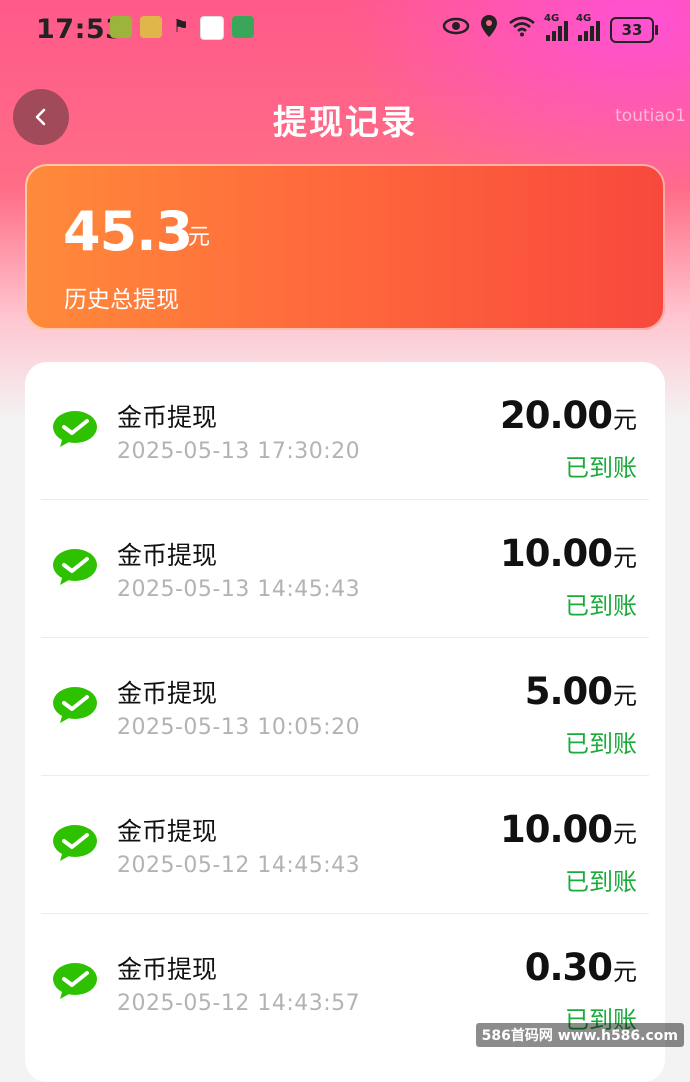 Image resolution: width=690 pixels, height=1082 pixels. Describe the element at coordinates (239, 865) in the screenshot. I see `record-time: 2025-05-12 14:45:43` at that location.